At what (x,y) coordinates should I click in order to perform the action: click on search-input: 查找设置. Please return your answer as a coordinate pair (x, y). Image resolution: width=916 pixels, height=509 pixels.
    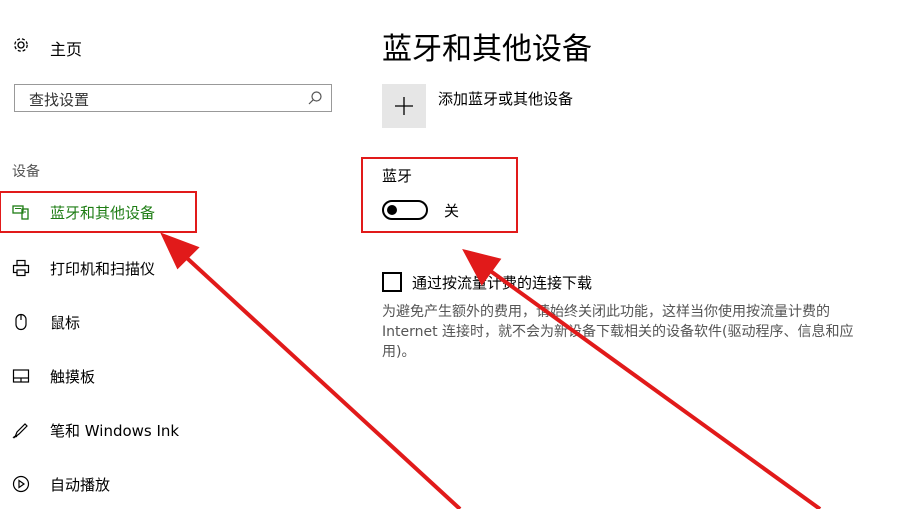
    Looking at the image, I should click on (173, 98).